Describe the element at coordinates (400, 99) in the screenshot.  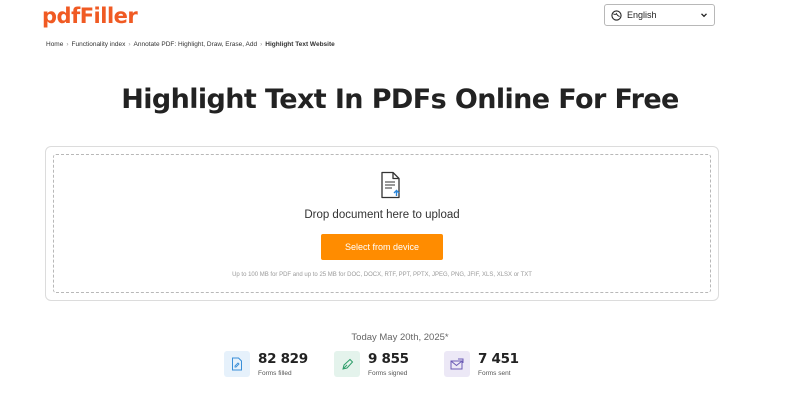
I see `page-title: Highlight Text In PDFs Online For Free` at that location.